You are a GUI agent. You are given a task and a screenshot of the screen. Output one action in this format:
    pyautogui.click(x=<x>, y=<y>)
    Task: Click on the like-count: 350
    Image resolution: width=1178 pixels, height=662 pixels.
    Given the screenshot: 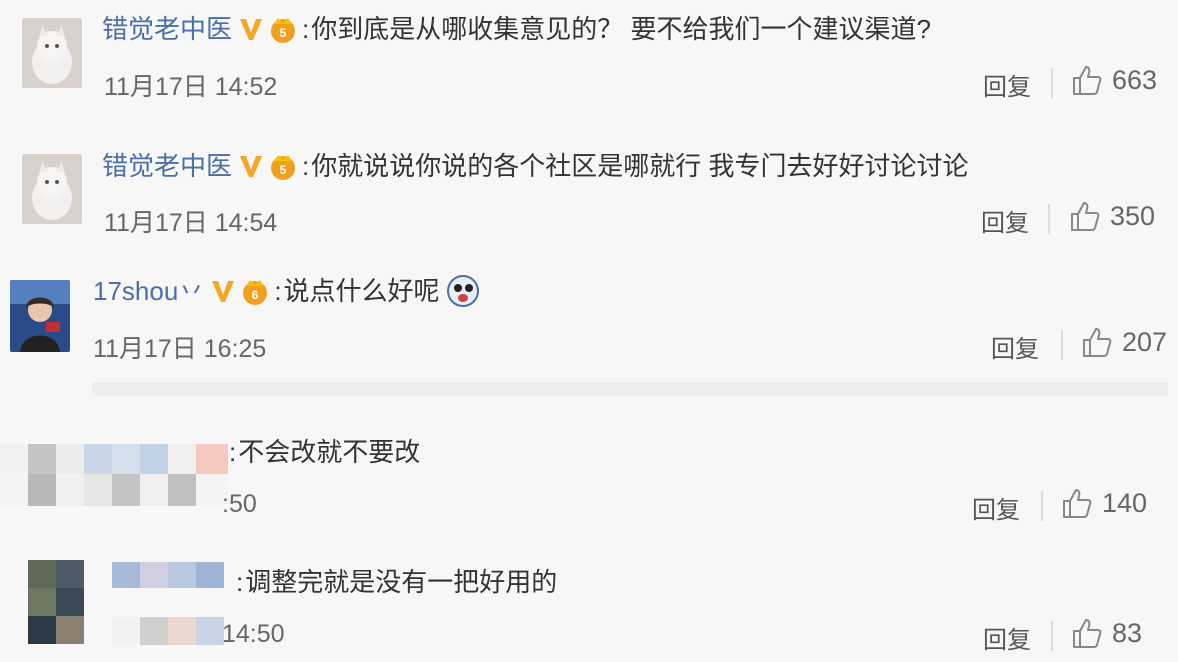 What is the action you would take?
    pyautogui.click(x=1133, y=215)
    